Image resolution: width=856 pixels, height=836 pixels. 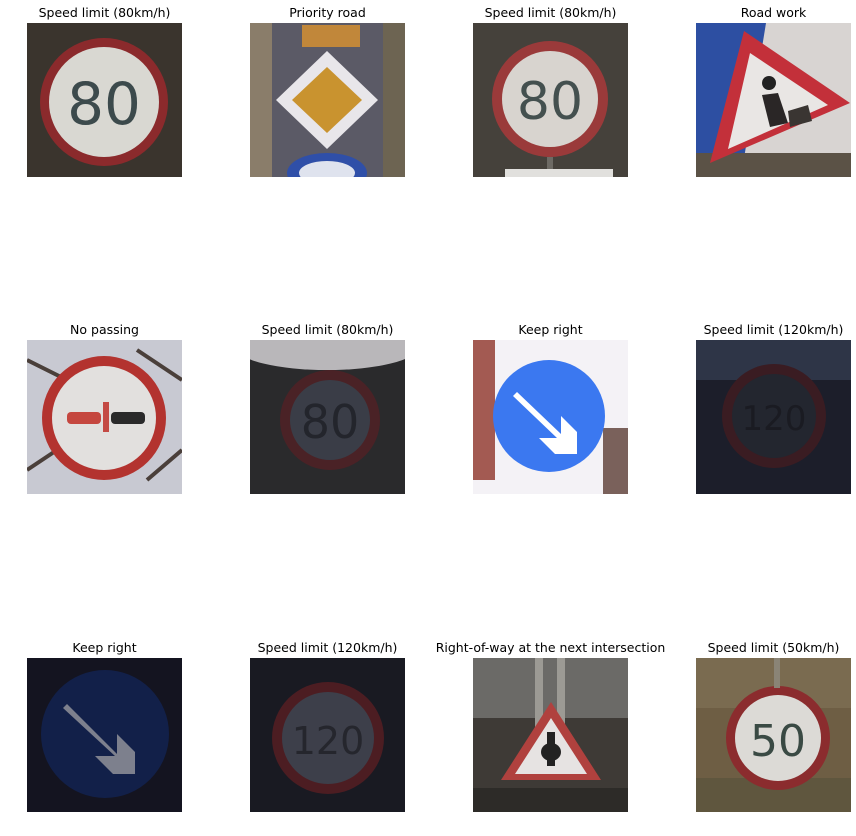 I want to click on speed-limit-50-sign-image: 50, so click(x=773, y=735).